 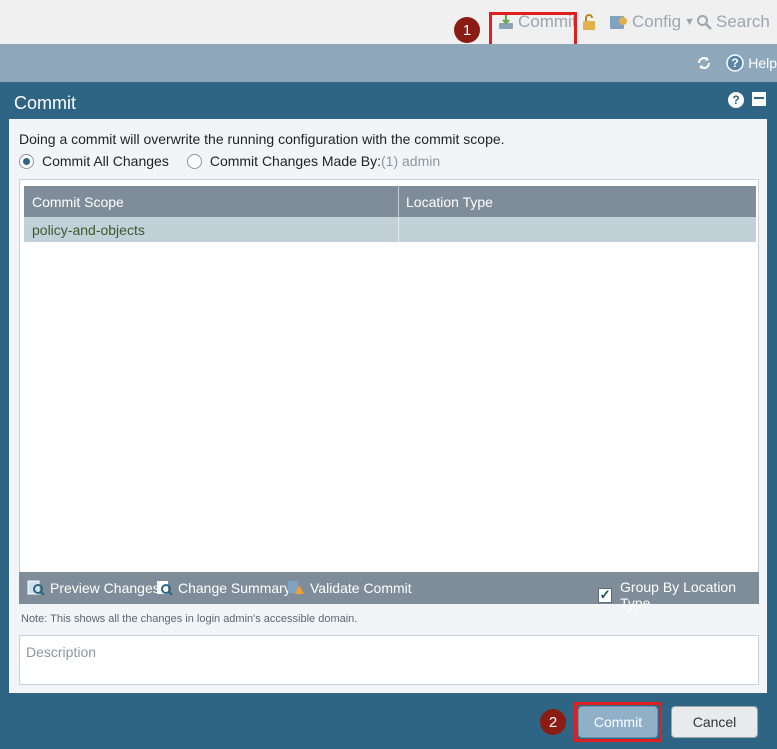 What do you see at coordinates (234, 588) in the screenshot?
I see `change-summary-label: Change Summary` at bounding box center [234, 588].